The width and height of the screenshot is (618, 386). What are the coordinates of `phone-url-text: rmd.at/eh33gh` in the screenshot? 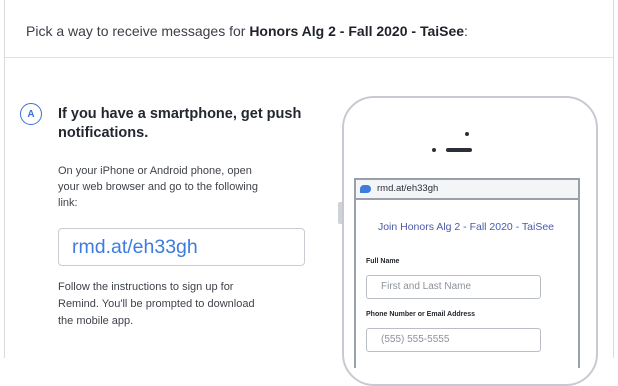 It's located at (408, 188).